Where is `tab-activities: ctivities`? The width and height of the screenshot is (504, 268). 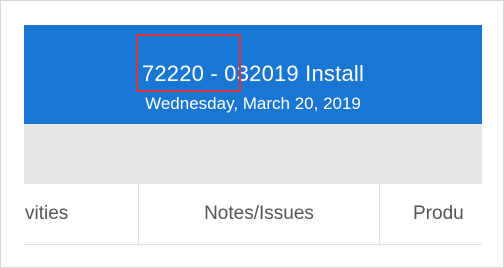 tab-activities: ctivities is located at coordinates (80, 214).